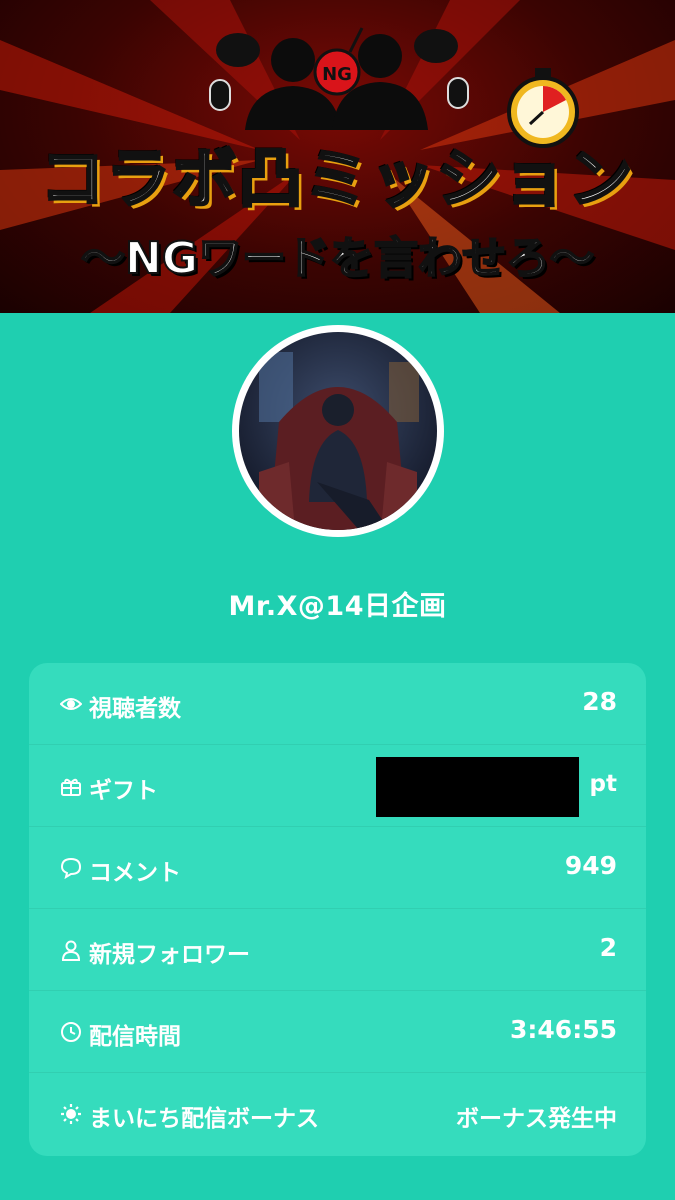 Image resolution: width=675 pixels, height=1200 pixels. What do you see at coordinates (135, 873) in the screenshot?
I see `stat-label-comments: コメント` at bounding box center [135, 873].